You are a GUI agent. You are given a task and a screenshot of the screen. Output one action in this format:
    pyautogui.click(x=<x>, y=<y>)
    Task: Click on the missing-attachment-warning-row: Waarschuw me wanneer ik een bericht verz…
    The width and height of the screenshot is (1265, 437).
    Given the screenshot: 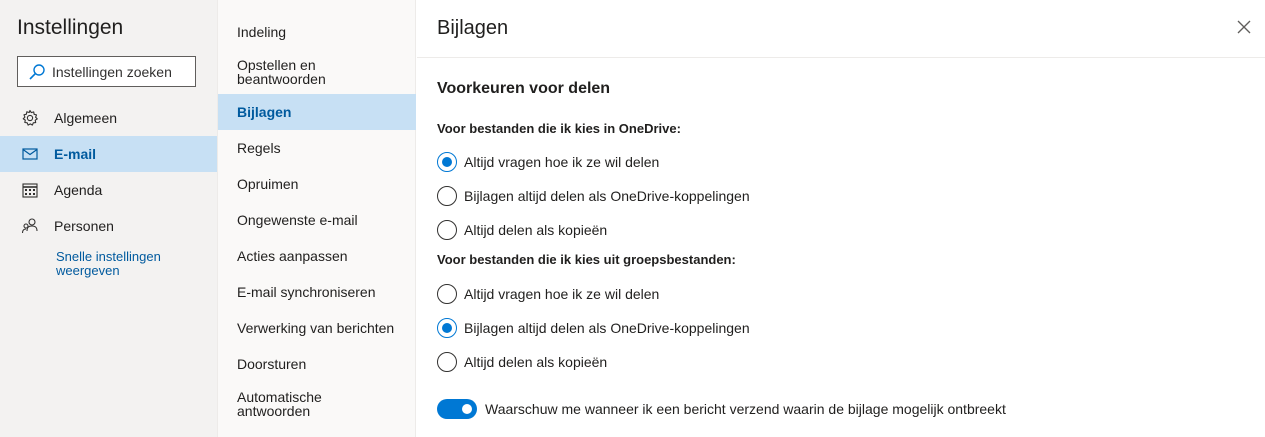 What is the action you would take?
    pyautogui.click(x=721, y=409)
    